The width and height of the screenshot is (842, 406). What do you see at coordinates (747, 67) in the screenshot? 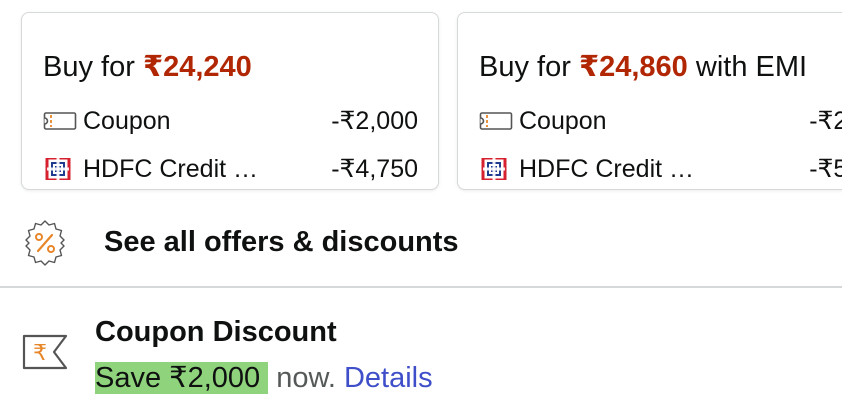
I see `offer-title-suffix: with EMI` at bounding box center [747, 67].